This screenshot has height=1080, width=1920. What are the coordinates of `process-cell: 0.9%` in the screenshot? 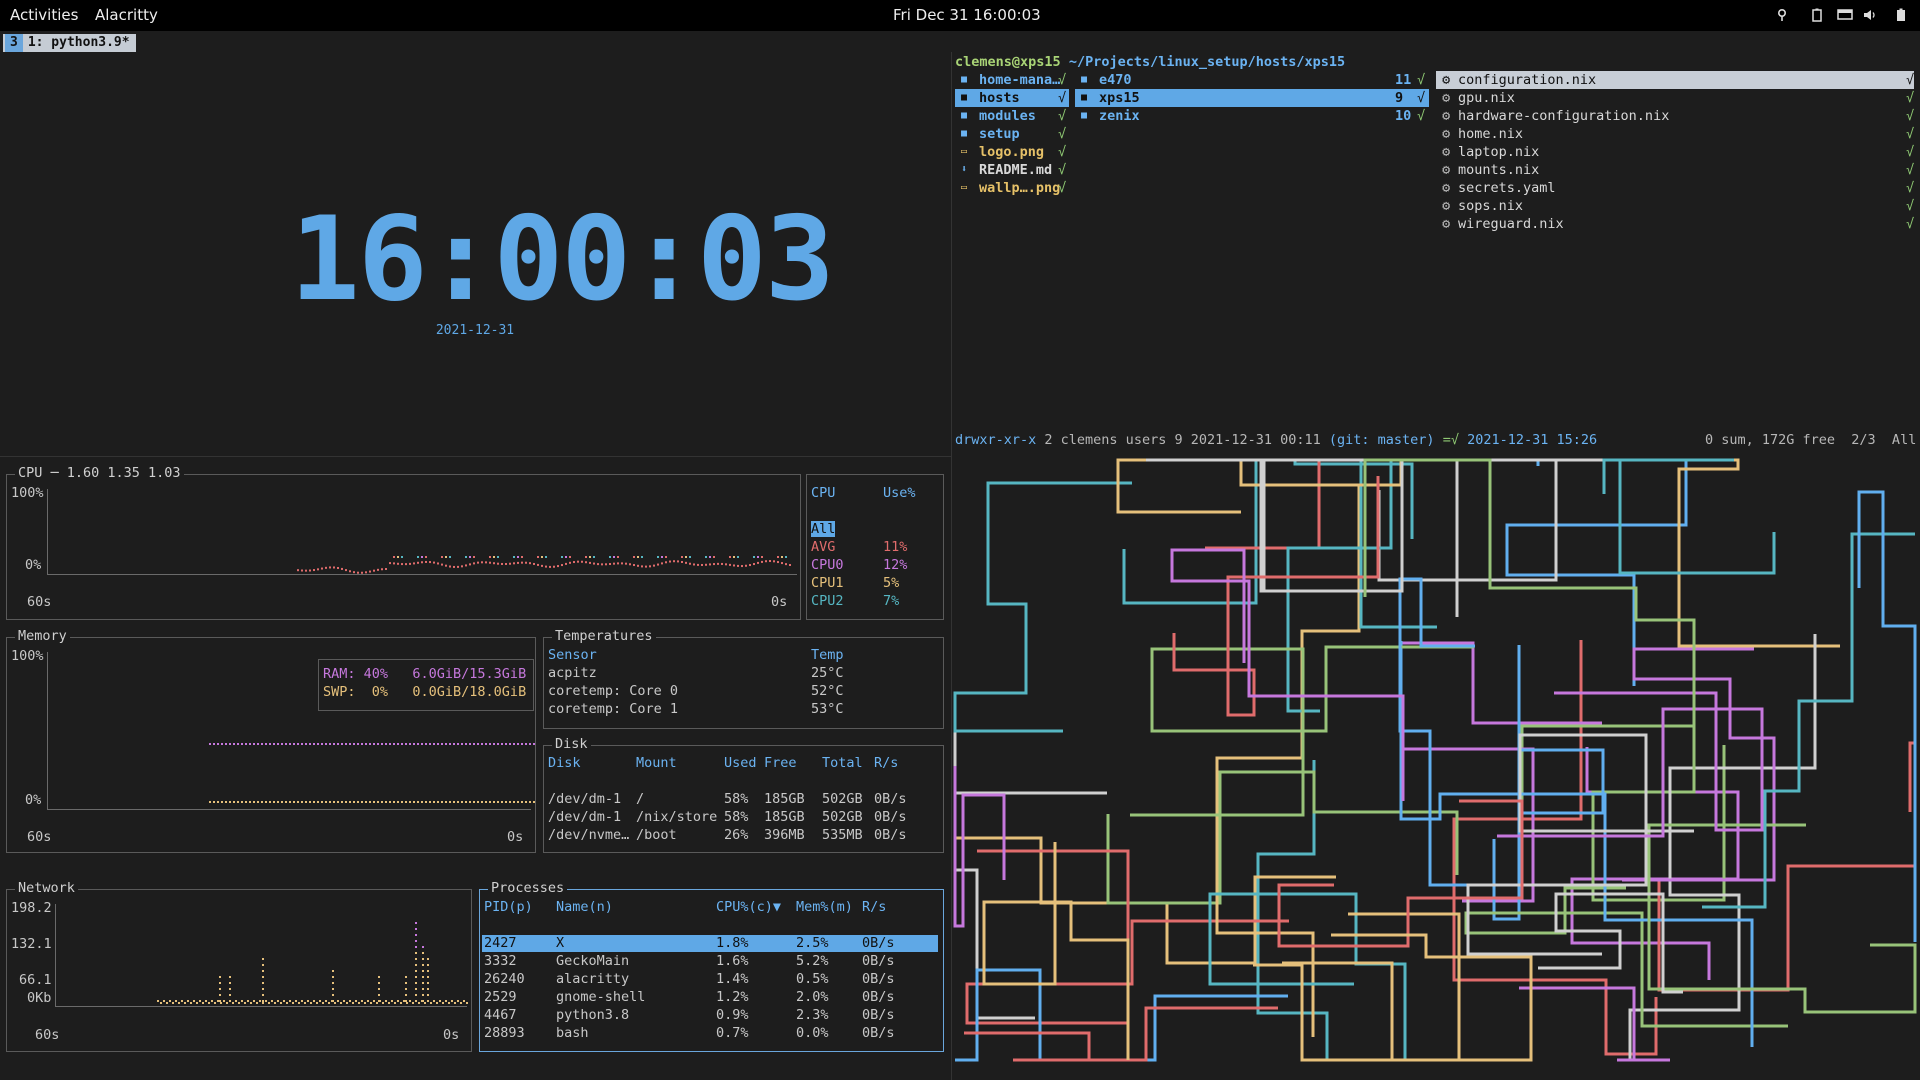 It's located at (732, 1015).